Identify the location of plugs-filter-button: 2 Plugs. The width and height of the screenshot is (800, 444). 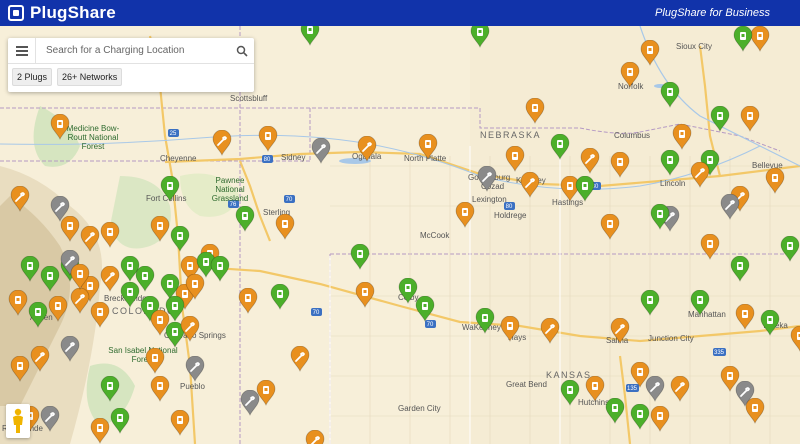
(32, 77).